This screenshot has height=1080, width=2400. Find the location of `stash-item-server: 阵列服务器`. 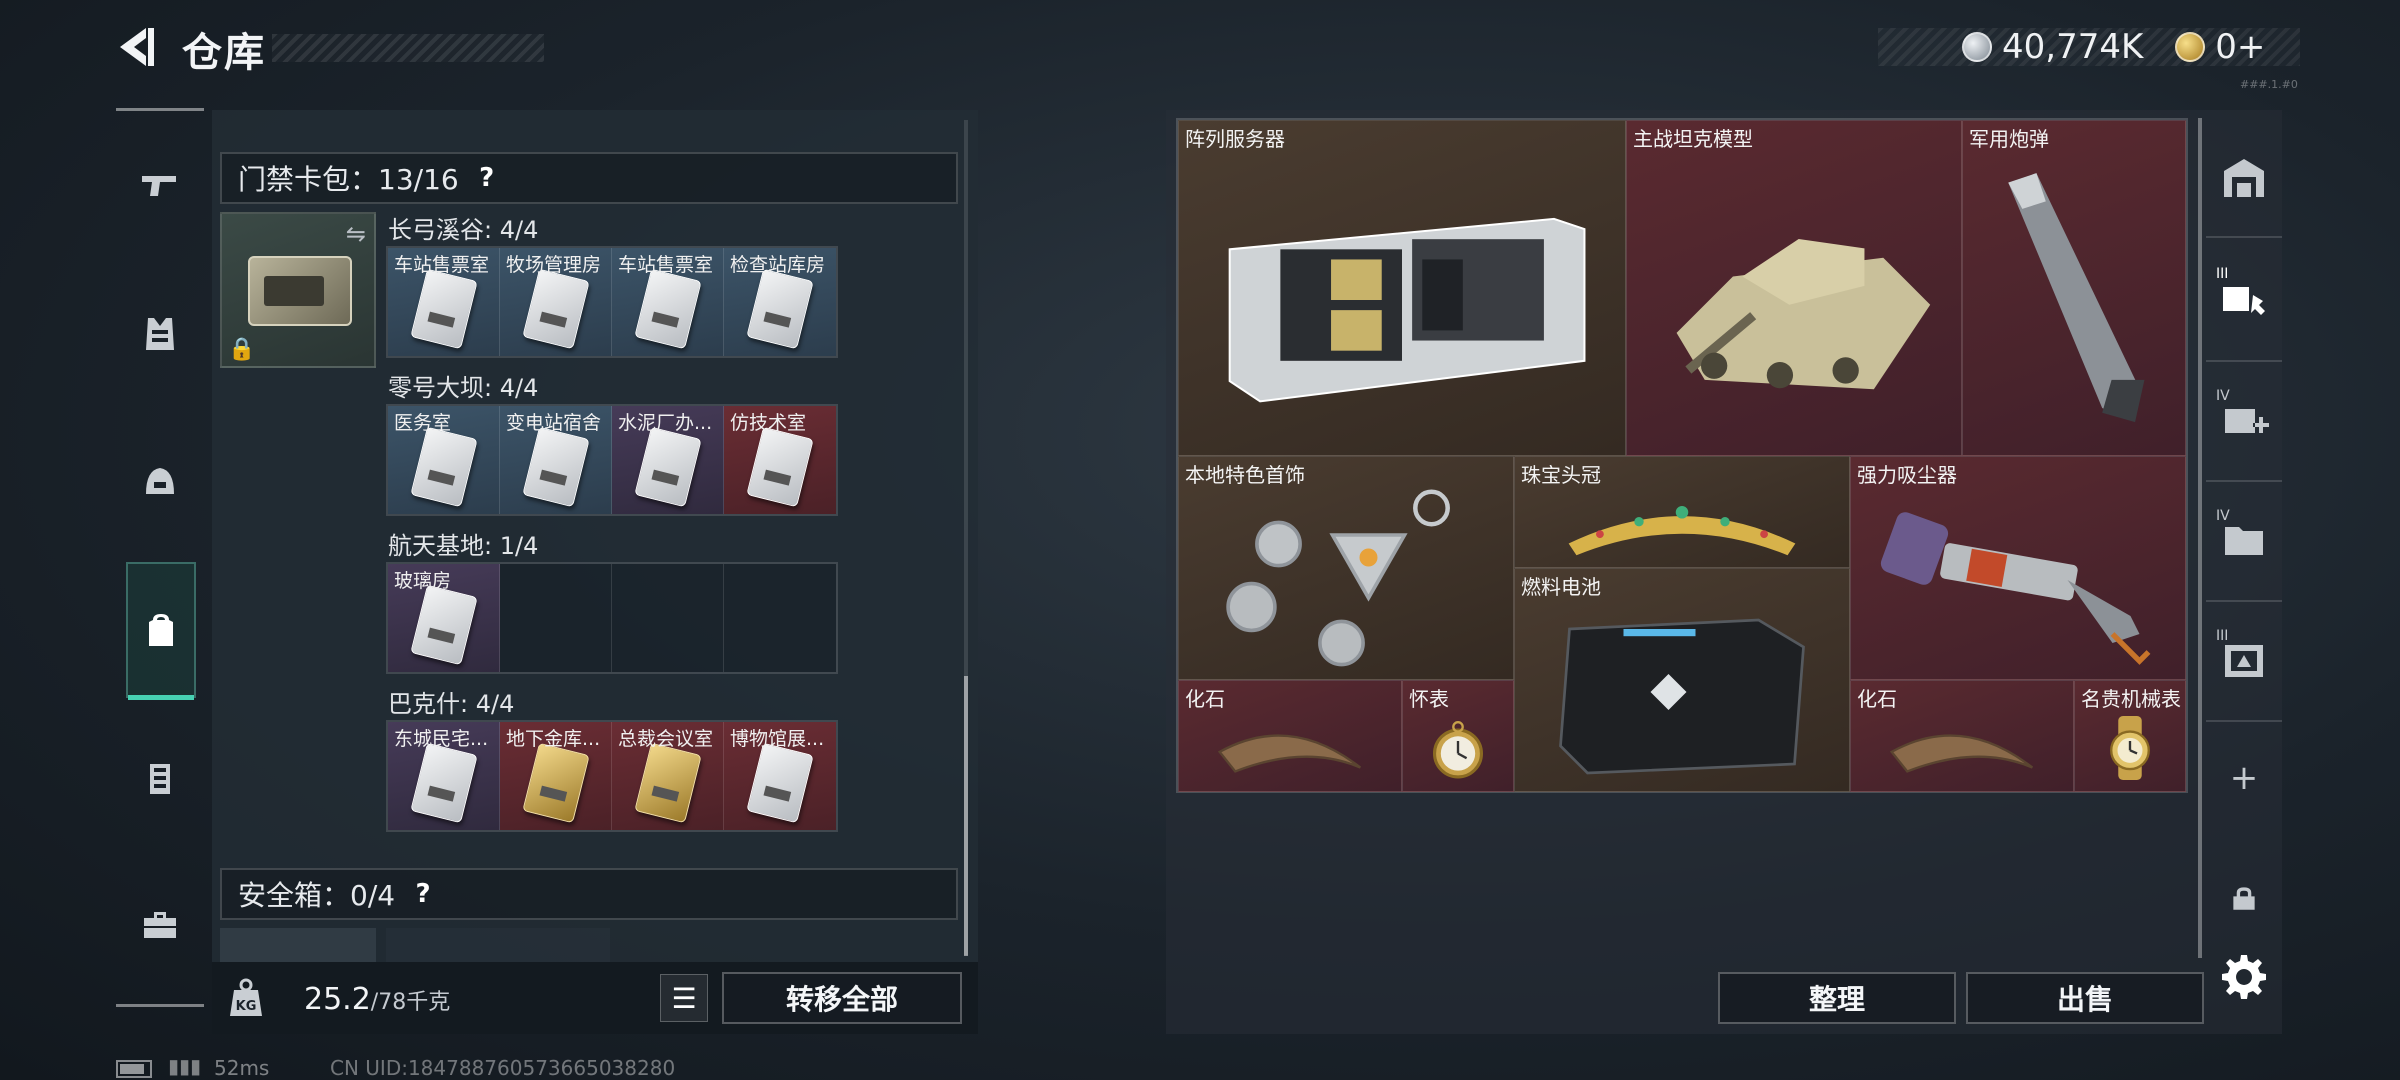

stash-item-server: 阵列服务器 is located at coordinates (1402, 288).